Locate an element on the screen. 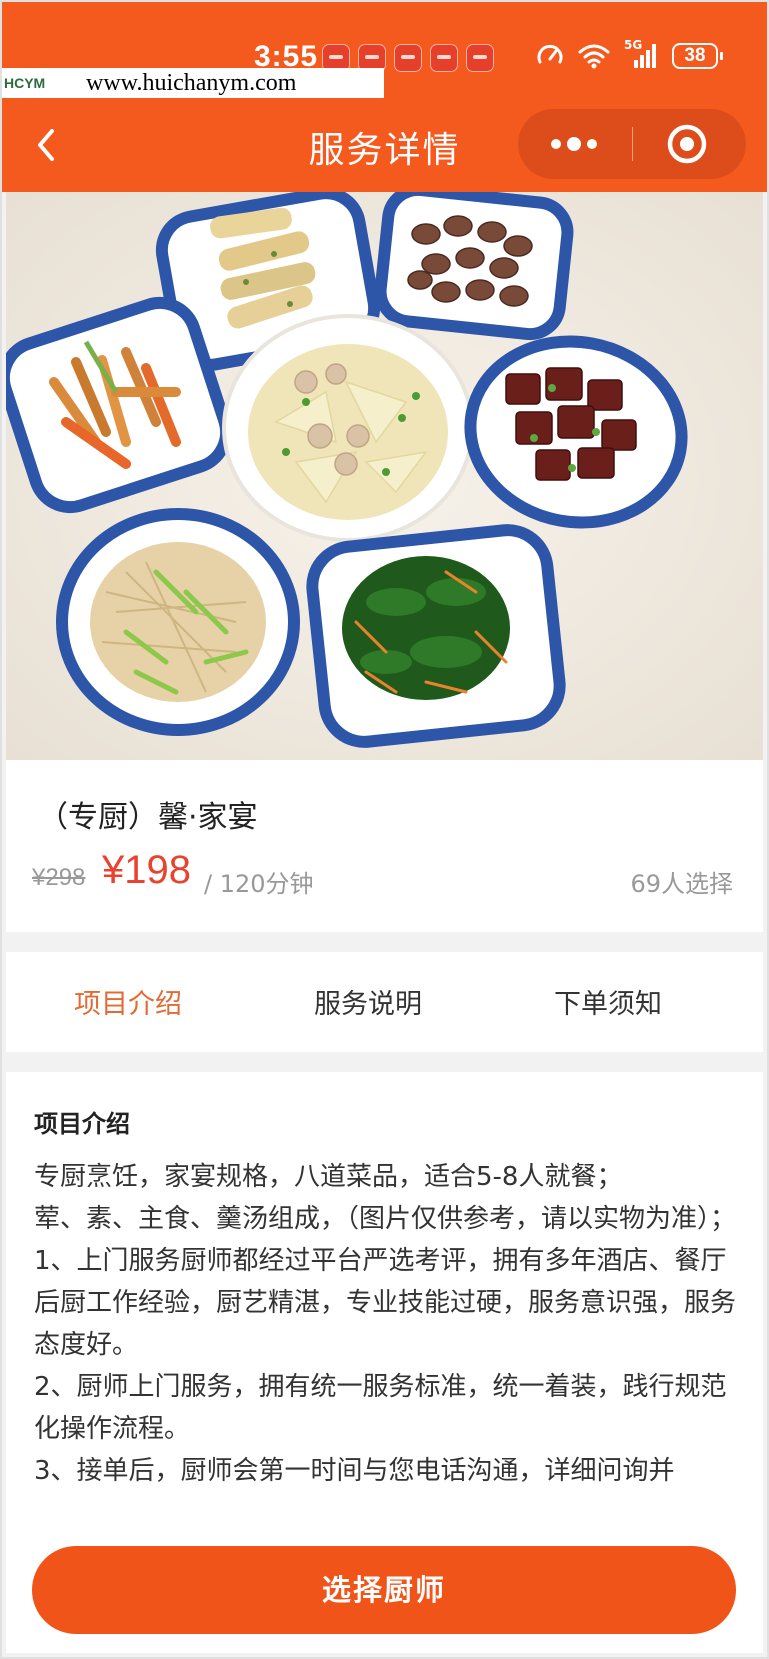  watermark-url: www.huichanym.com is located at coordinates (191, 82).